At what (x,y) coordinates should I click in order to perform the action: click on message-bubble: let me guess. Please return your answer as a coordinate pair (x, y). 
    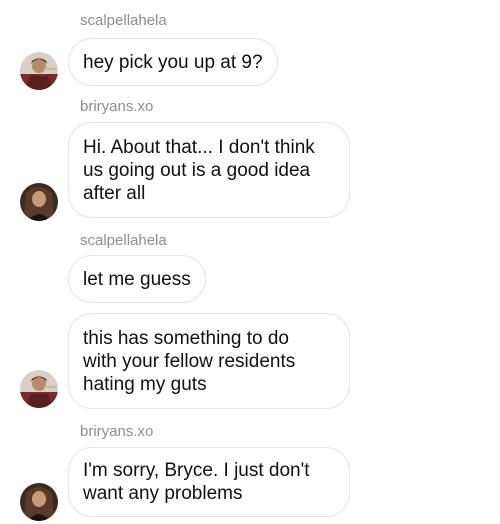
    Looking at the image, I should click on (137, 279).